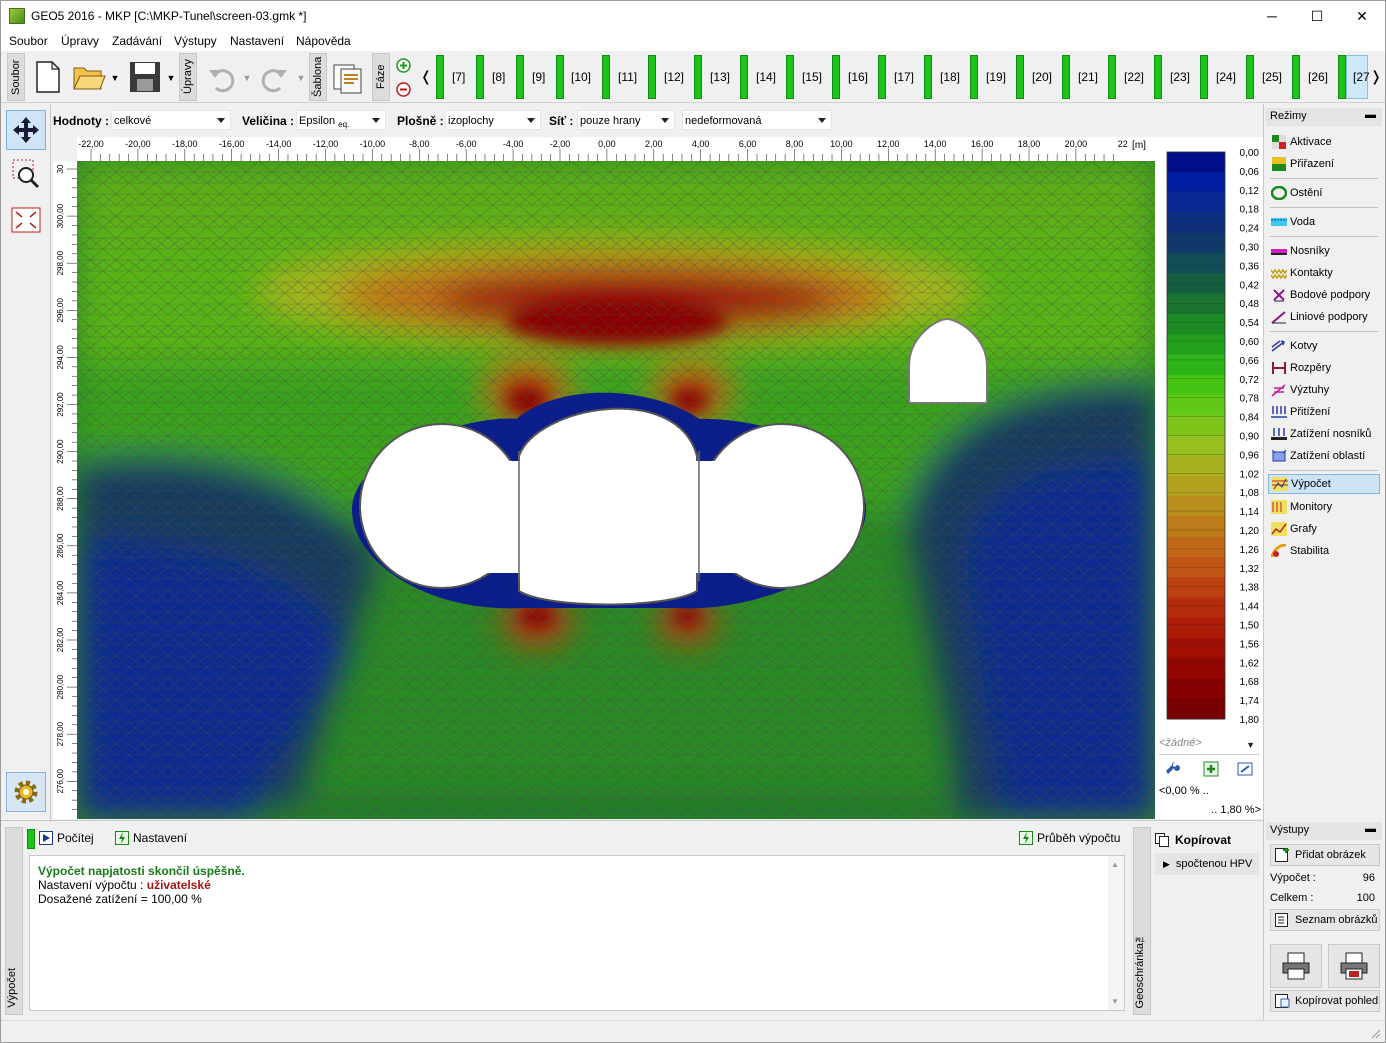 The height and width of the screenshot is (1043, 1386). What do you see at coordinates (1324, 456) in the screenshot?
I see `mode-zatizeni-oblasti: Zatížení oblastí` at bounding box center [1324, 456].